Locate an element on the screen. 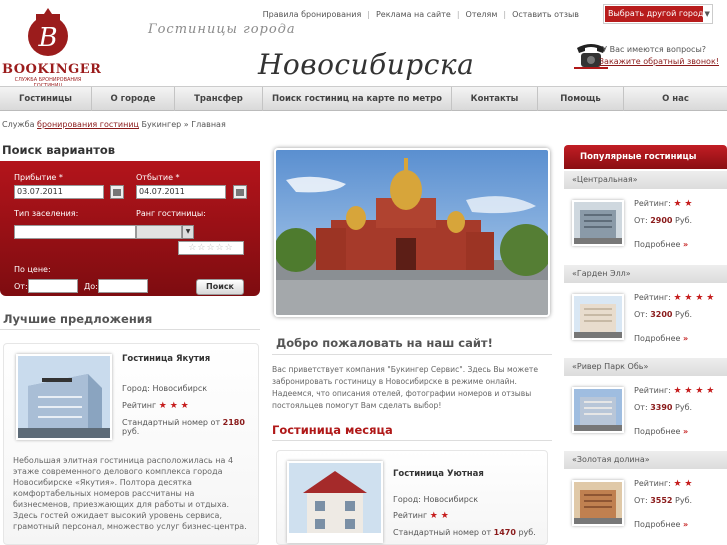 This screenshot has height=545, width=727. cathedral-image is located at coordinates (412, 232).